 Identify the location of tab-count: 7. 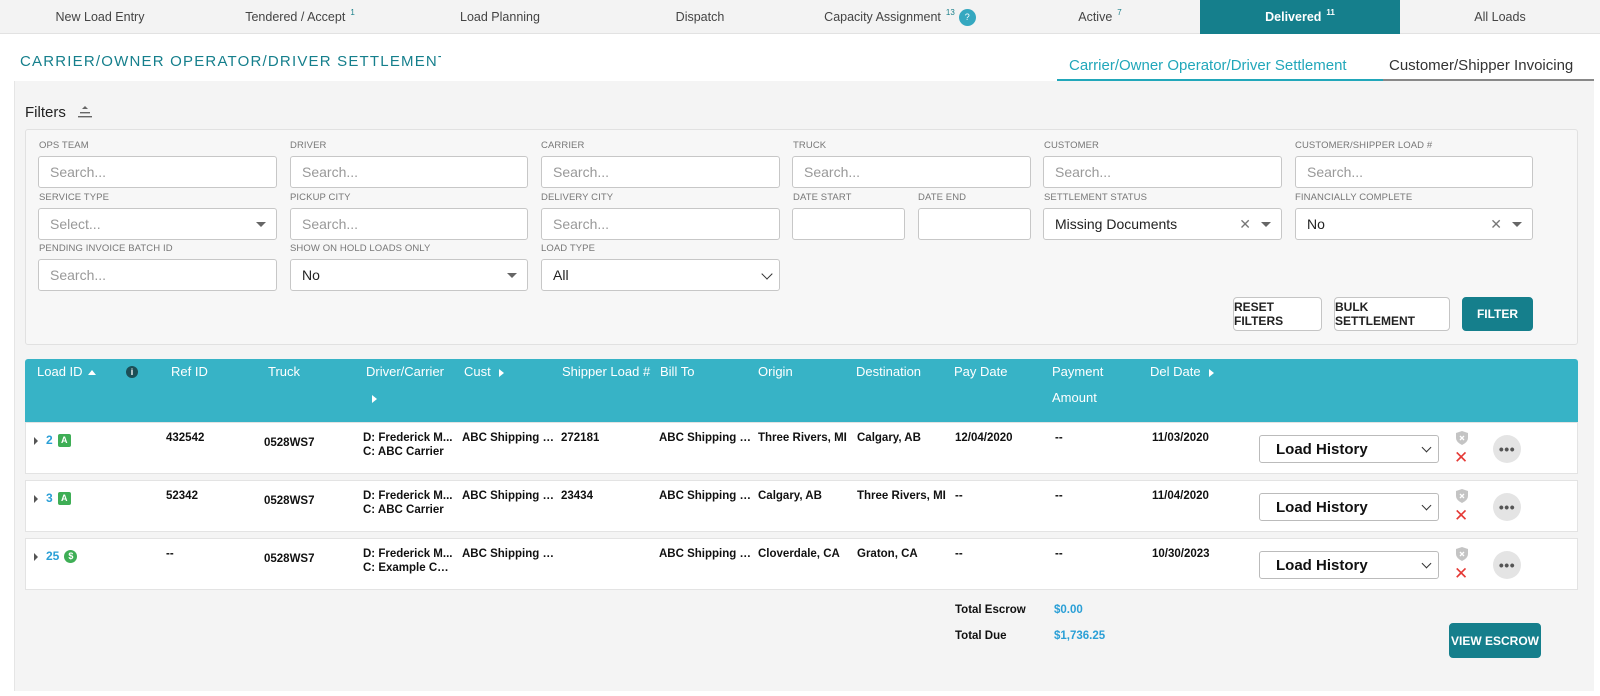
(1119, 12).